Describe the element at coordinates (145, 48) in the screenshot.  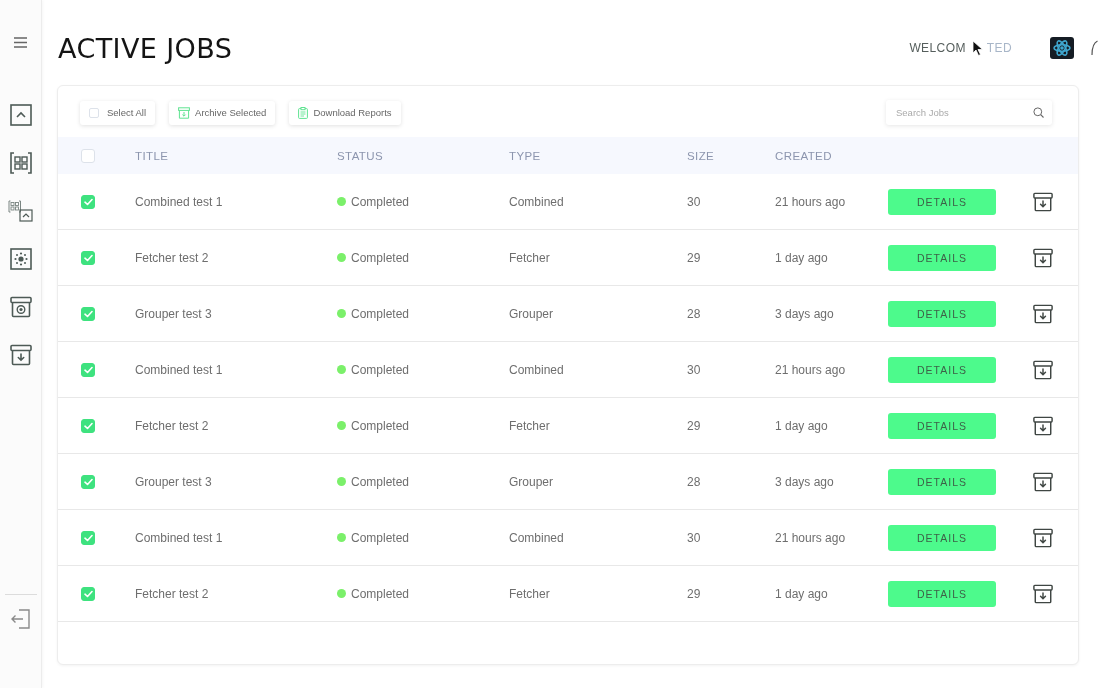
I see `page-title: ACTIVE JOBS` at that location.